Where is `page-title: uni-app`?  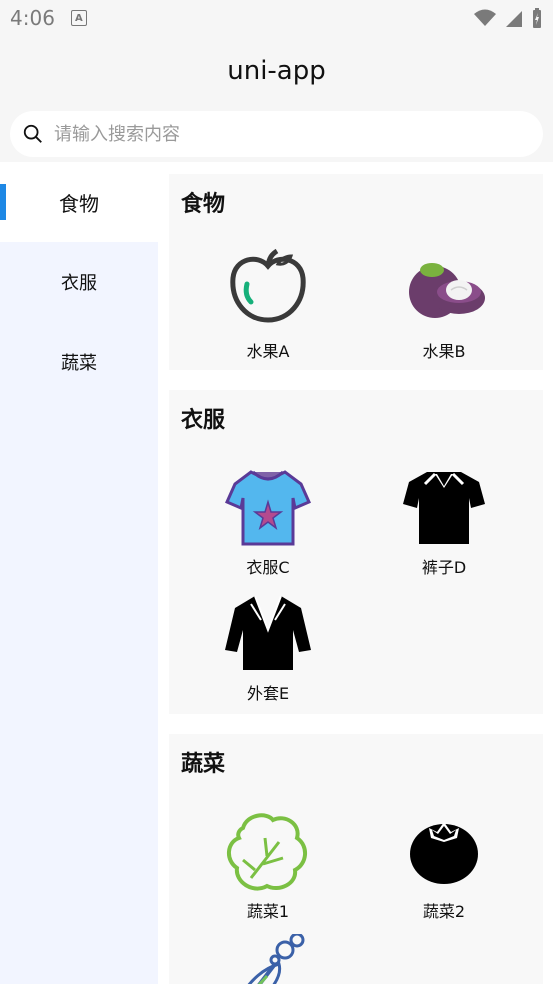
page-title: uni-app is located at coordinates (276, 71).